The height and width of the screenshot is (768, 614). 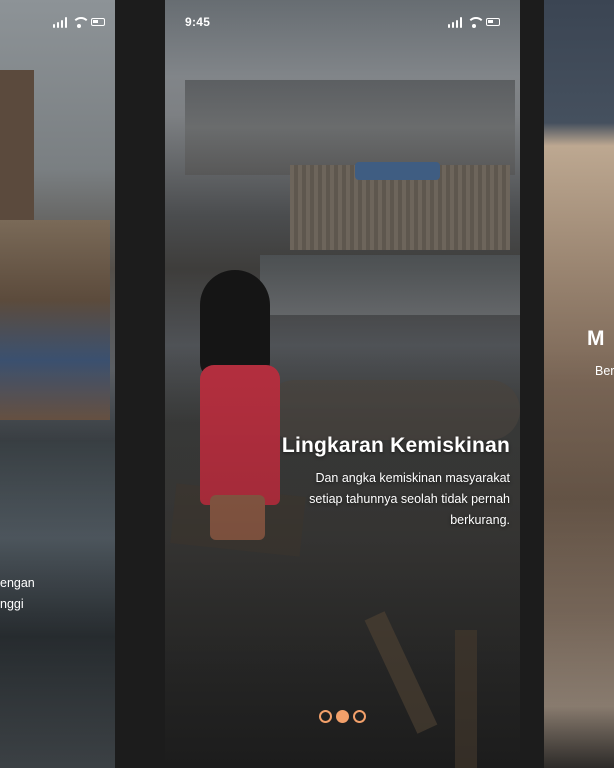 What do you see at coordinates (412, 478) in the screenshot?
I see `description-line: Dan angka kemiskinan masyarakat` at bounding box center [412, 478].